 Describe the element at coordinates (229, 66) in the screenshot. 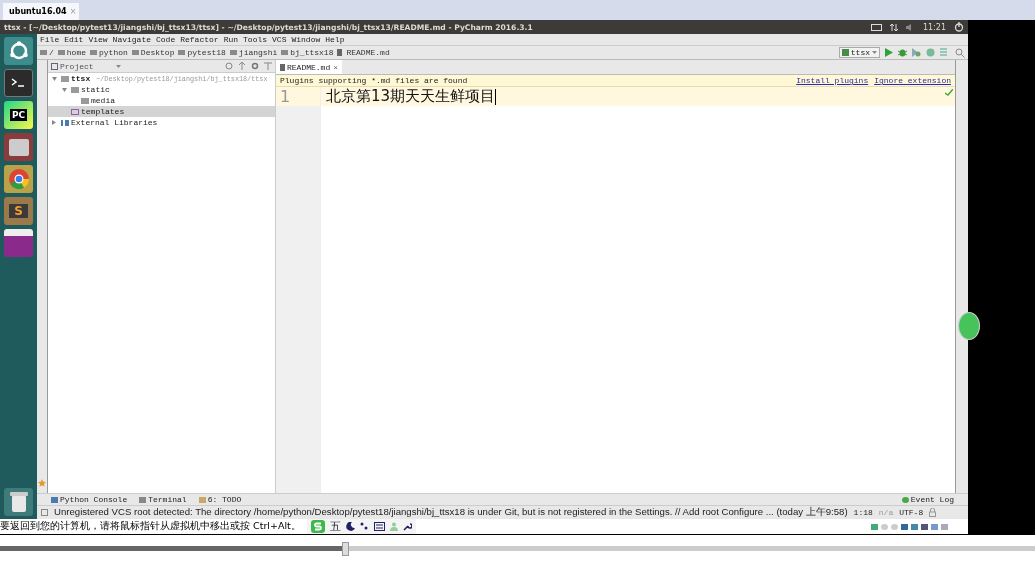

I see `target-icon` at that location.